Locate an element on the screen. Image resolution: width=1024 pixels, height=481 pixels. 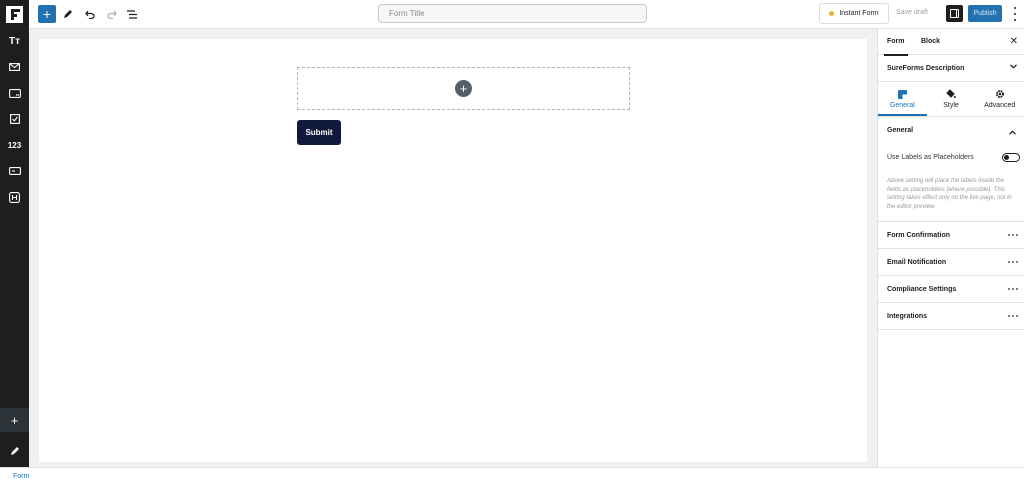
heading-field-block is located at coordinates (14, 197).